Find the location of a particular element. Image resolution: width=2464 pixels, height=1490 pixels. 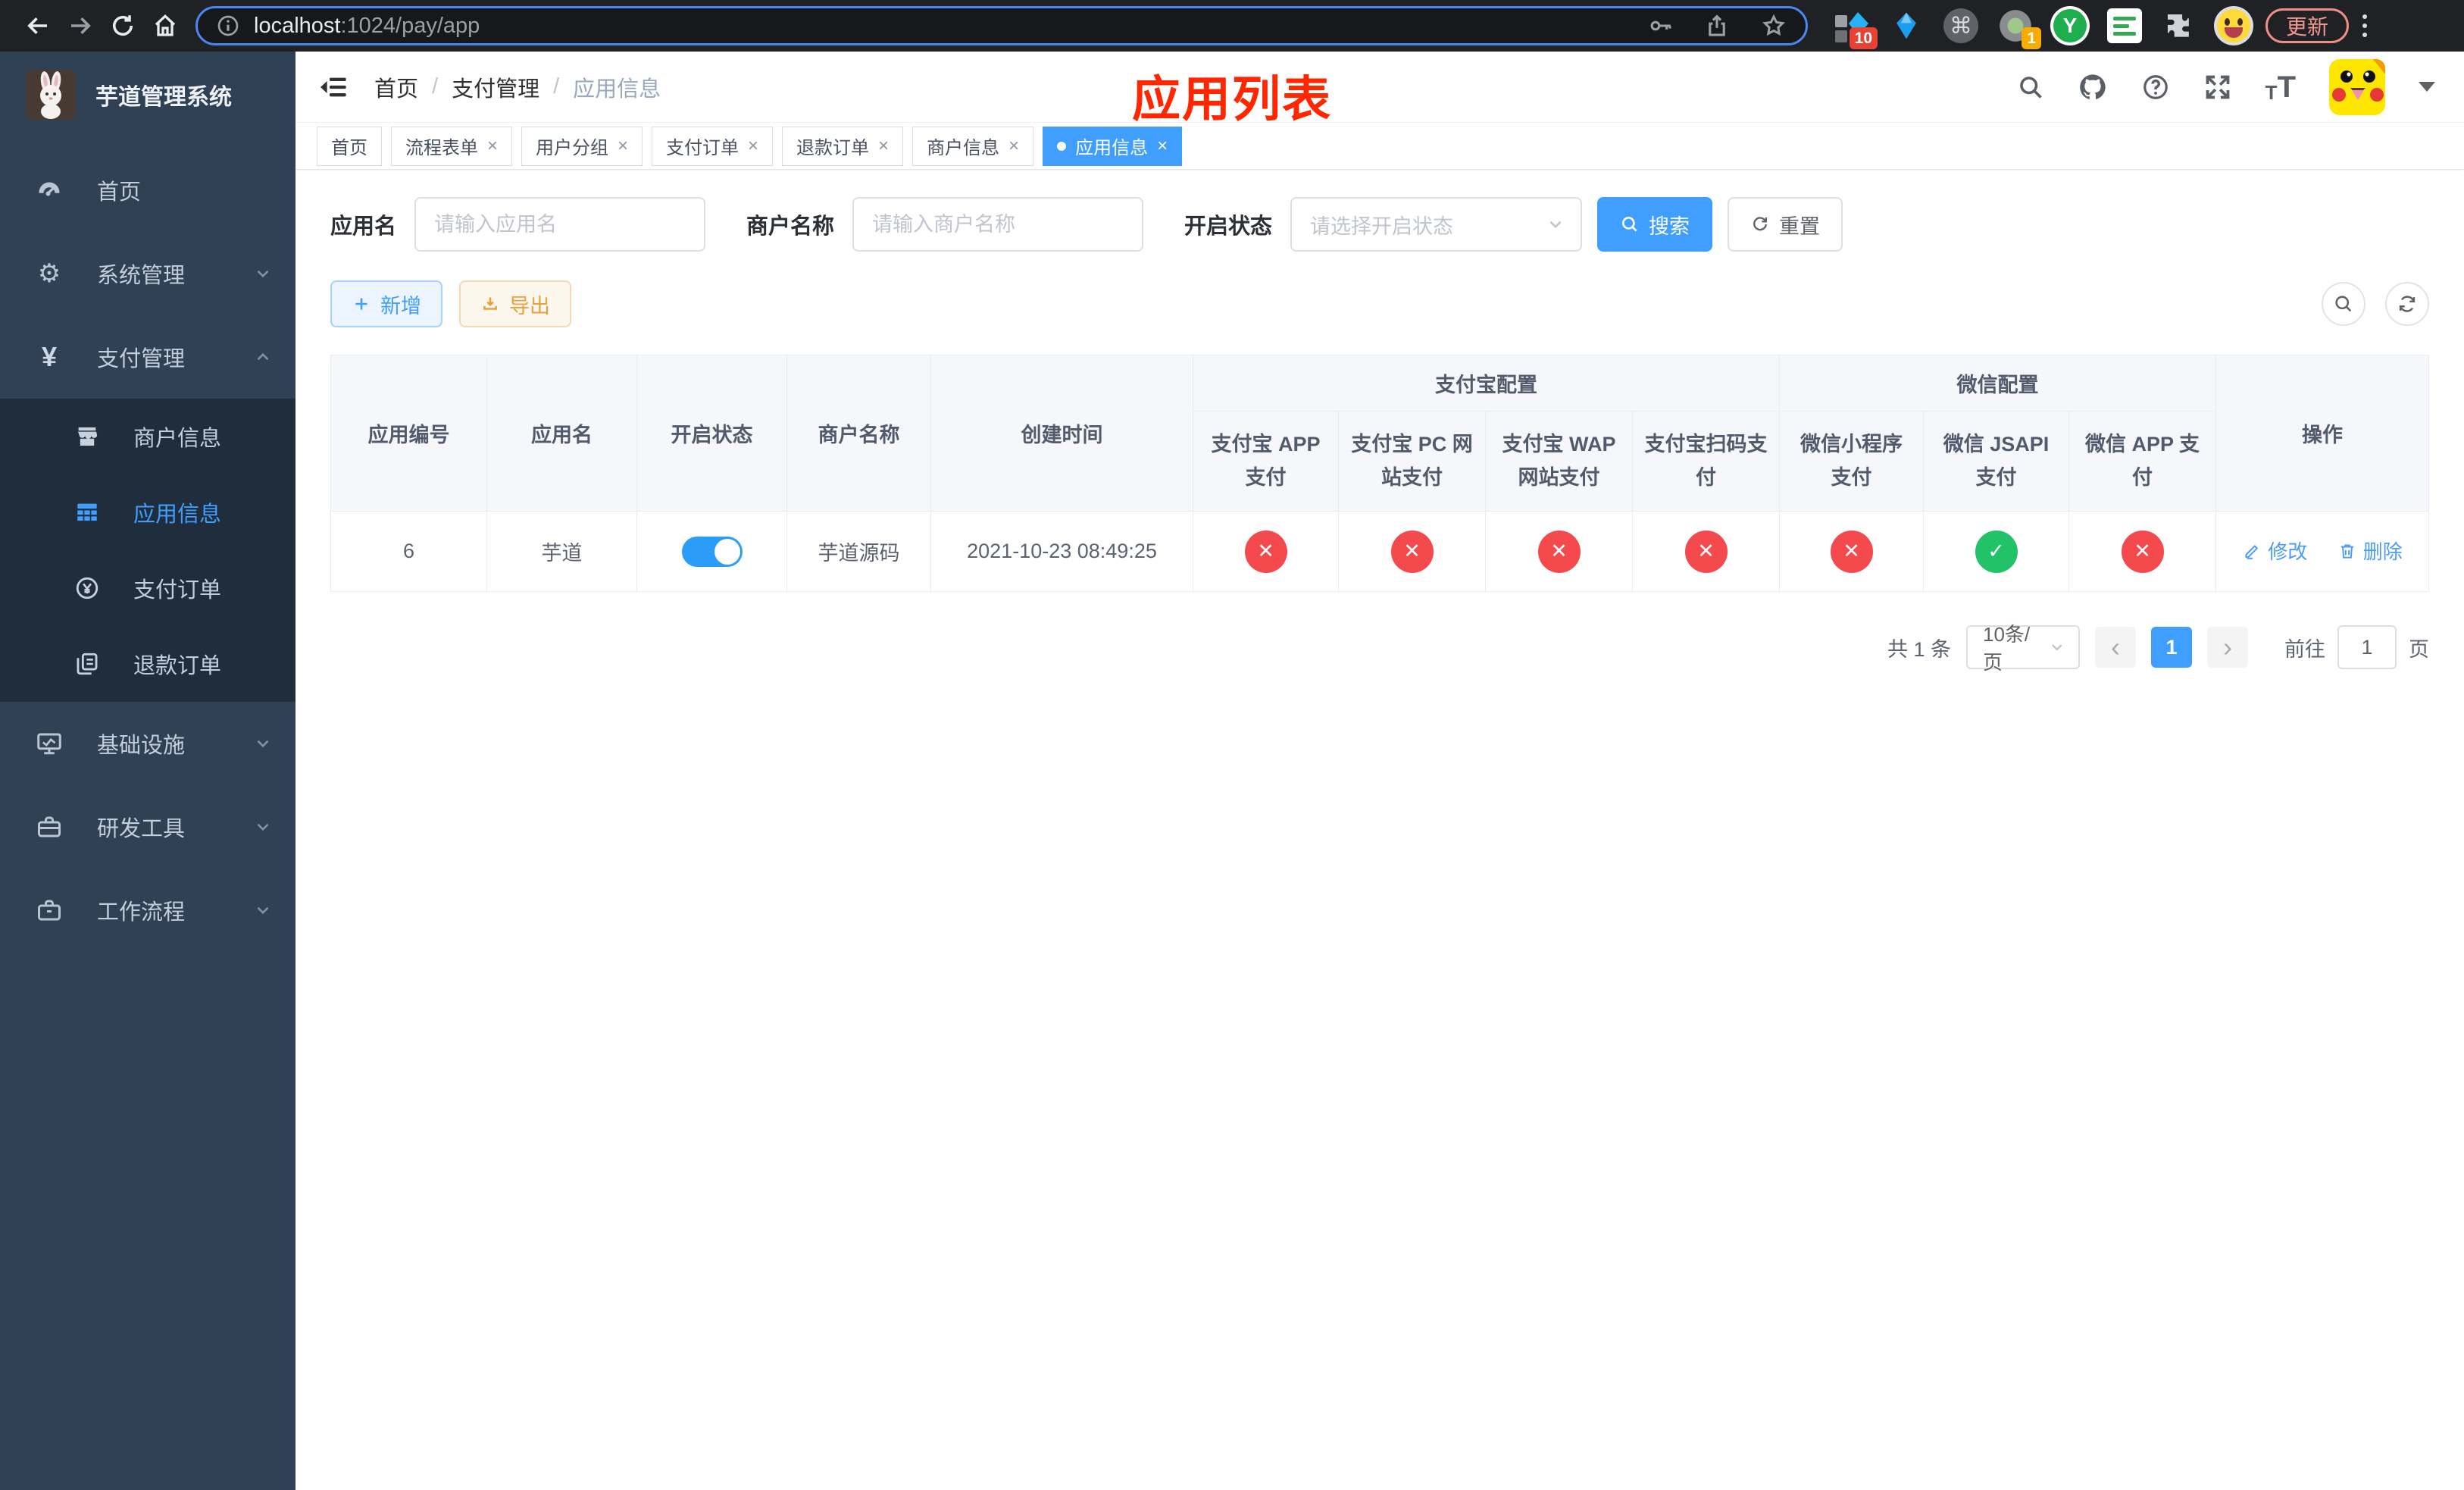

sidebar-item-merchant-info: 商户信息 is located at coordinates (147, 437).